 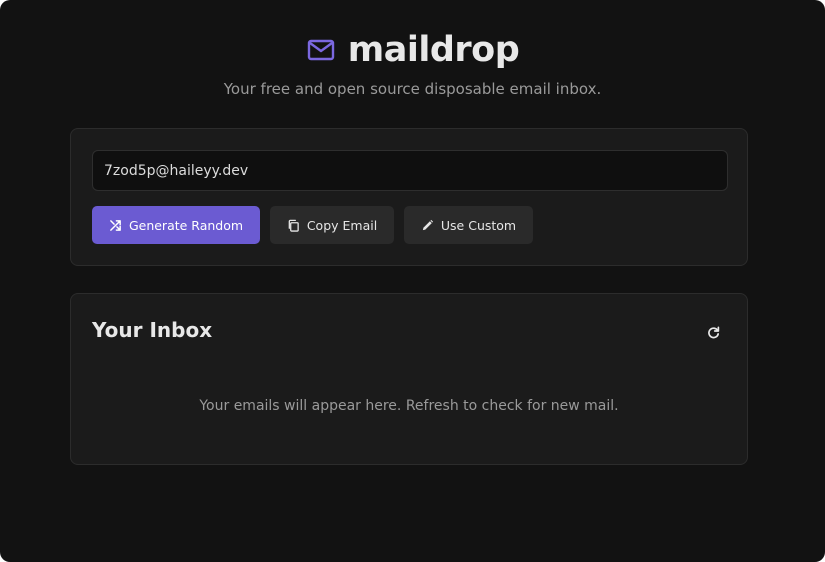 I want to click on refresh-button, so click(x=713, y=332).